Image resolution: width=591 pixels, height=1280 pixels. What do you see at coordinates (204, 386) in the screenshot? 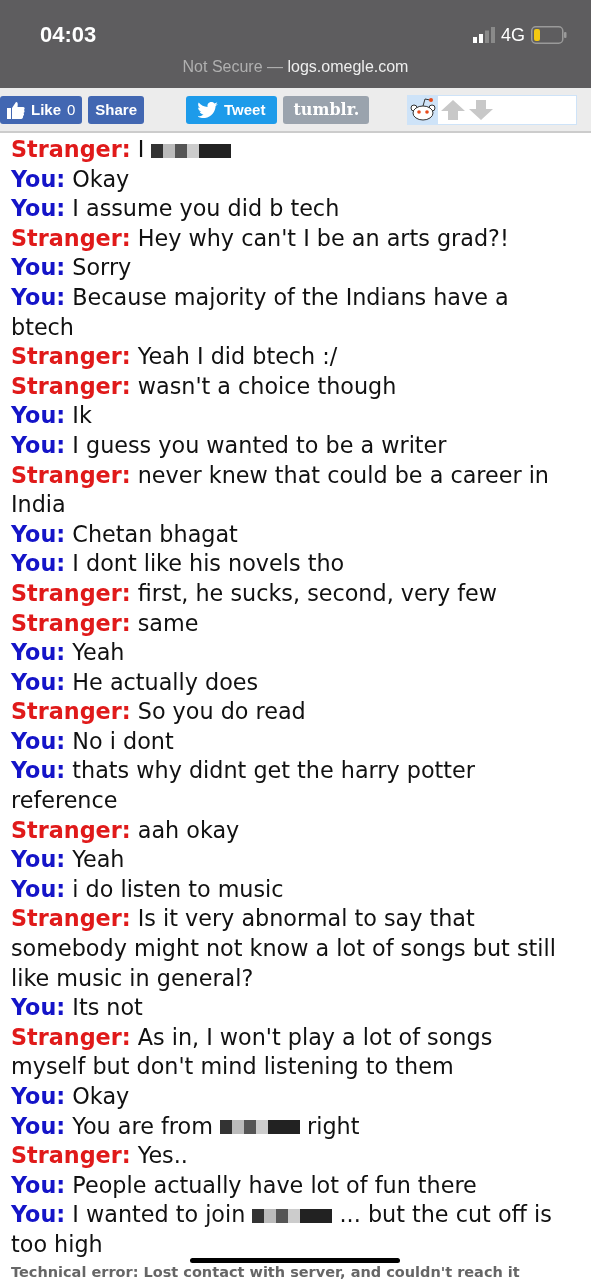
I see `chat-message: Stranger: wasn't a choice though` at bounding box center [204, 386].